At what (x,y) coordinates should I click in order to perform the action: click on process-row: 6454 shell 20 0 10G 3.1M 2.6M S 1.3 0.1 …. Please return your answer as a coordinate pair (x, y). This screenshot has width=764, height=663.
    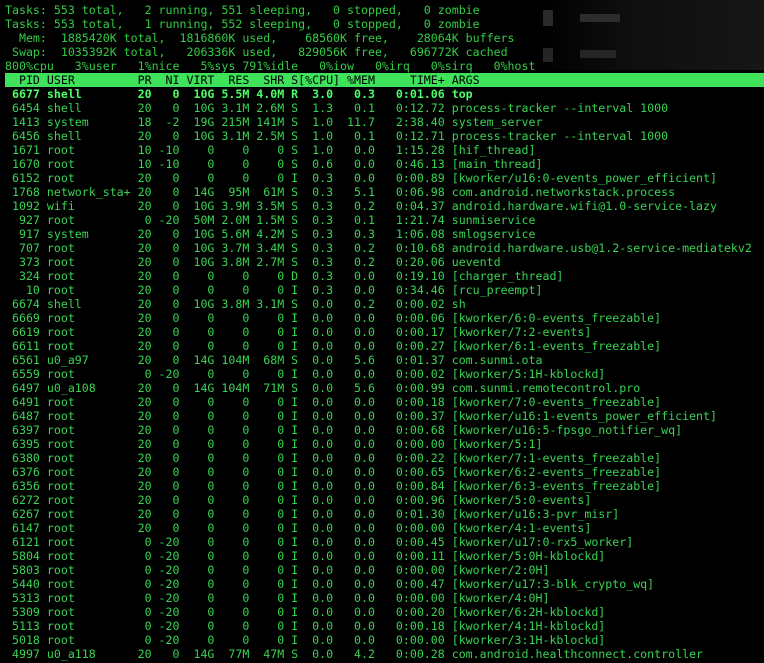
    Looking at the image, I should click on (337, 108).